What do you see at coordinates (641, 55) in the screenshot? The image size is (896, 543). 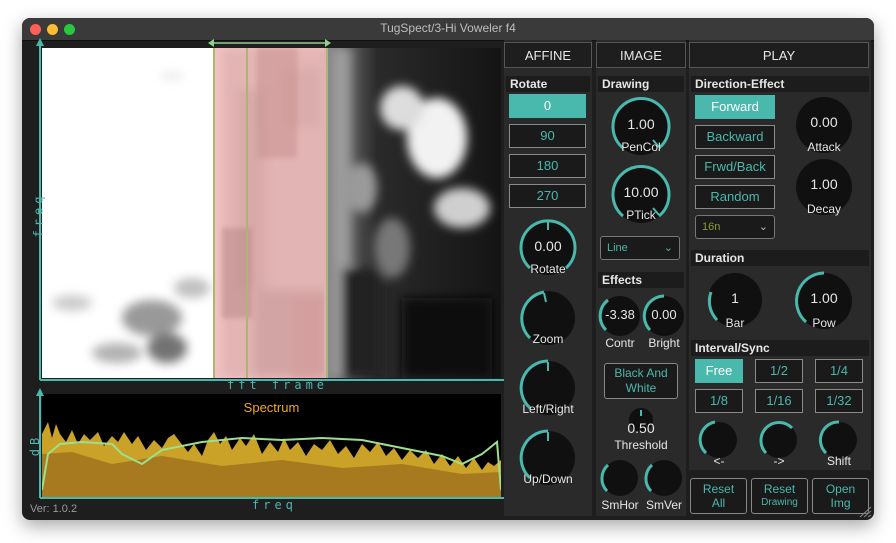 I see `image-header: IMAGE` at bounding box center [641, 55].